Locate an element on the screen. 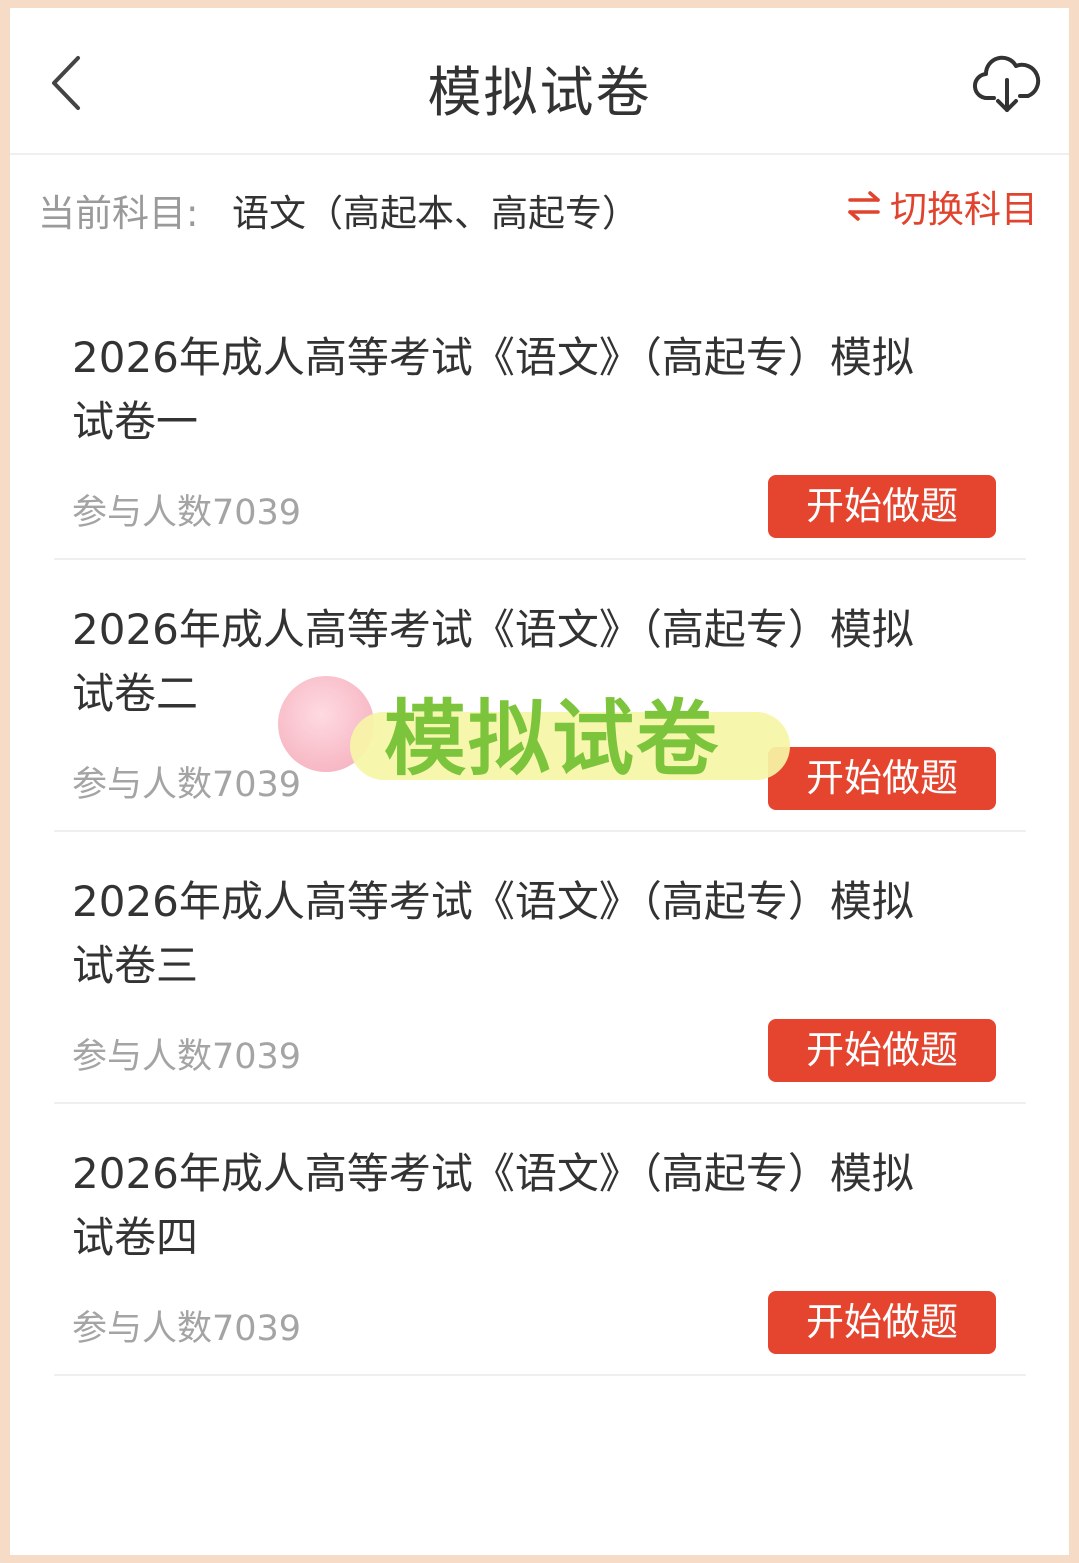 The height and width of the screenshot is (1563, 1079). subject-value: 语文（高起本、高起专） is located at coordinates (435, 213).